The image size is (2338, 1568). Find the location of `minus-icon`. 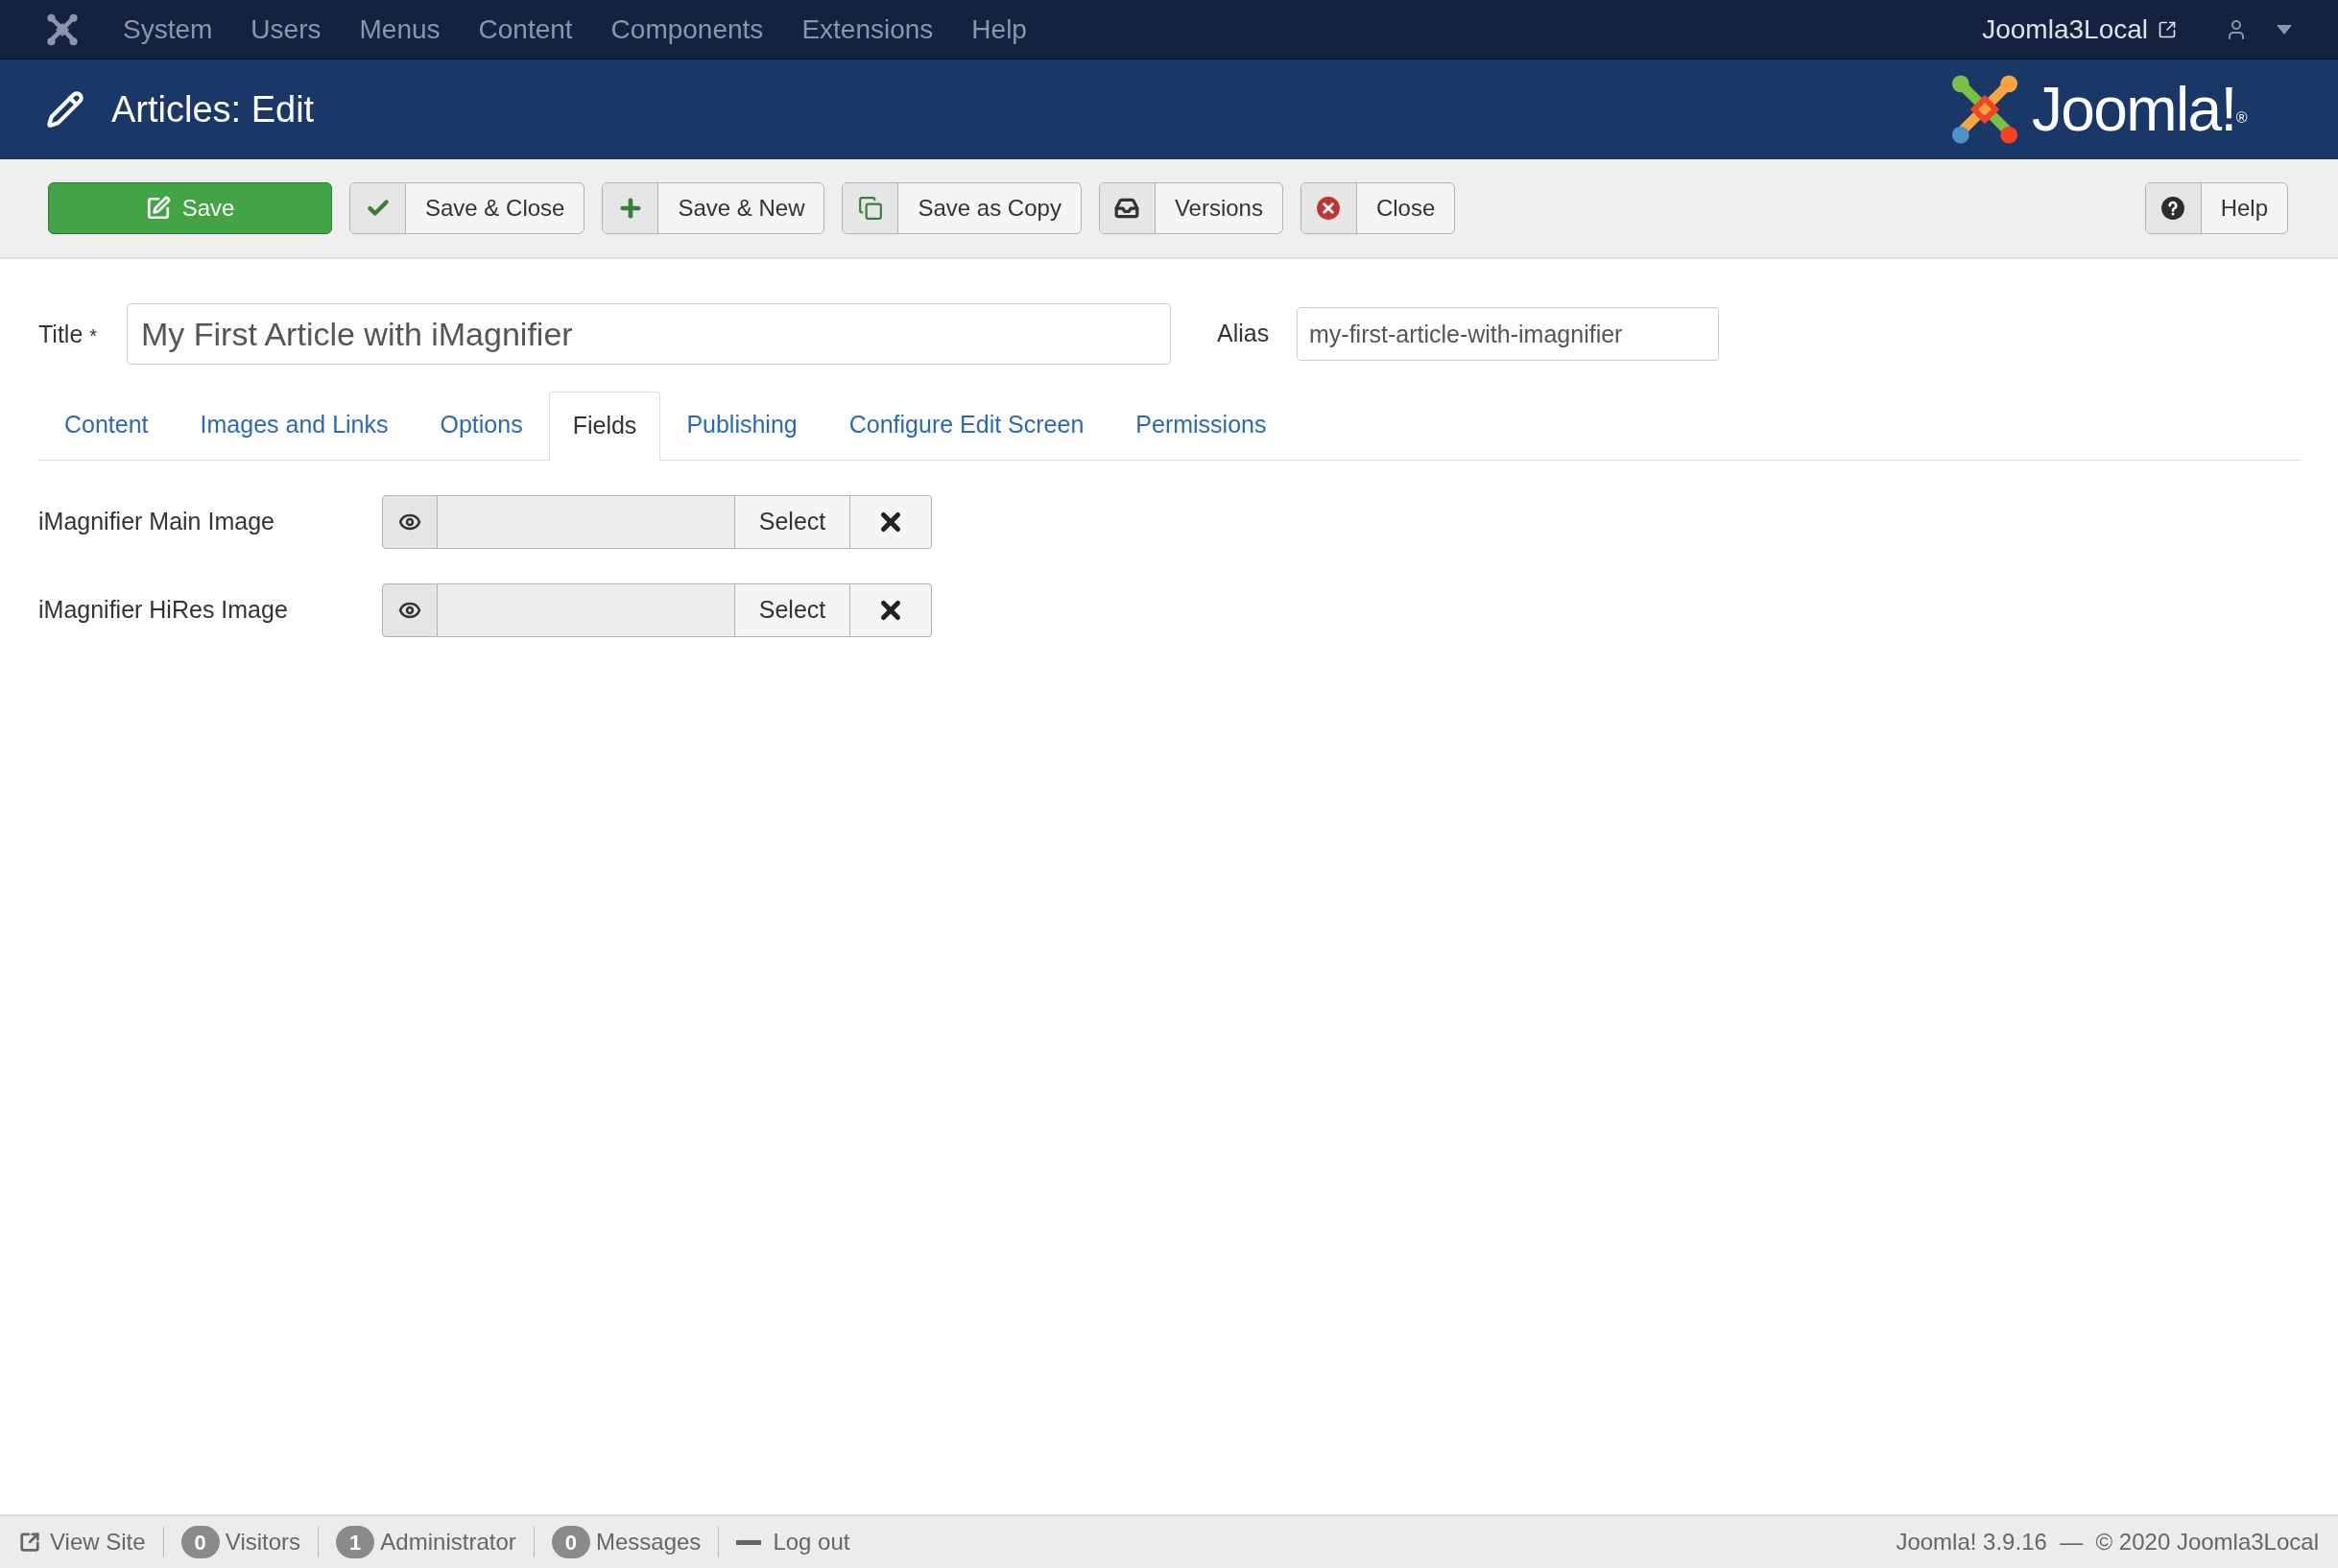

minus-icon is located at coordinates (749, 1542).